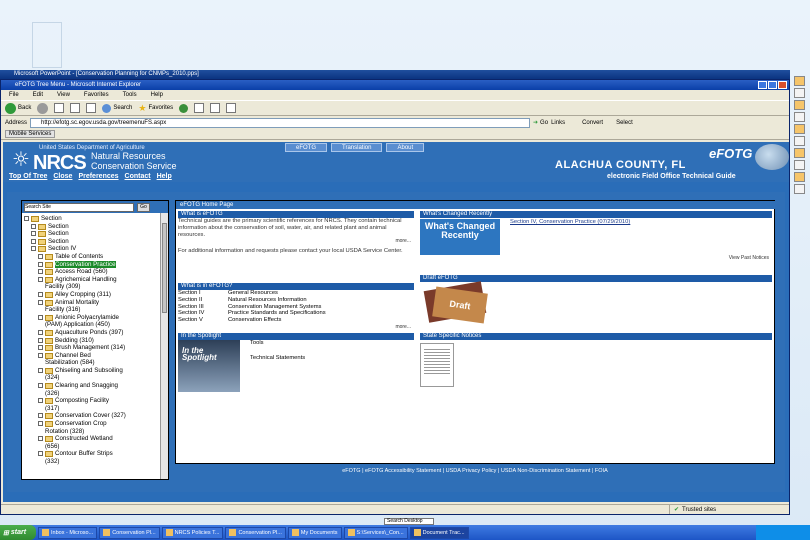 This screenshot has height=540, width=810. What do you see at coordinates (98, 176) in the screenshot?
I see `nav-preferences: Preferences` at bounding box center [98, 176].